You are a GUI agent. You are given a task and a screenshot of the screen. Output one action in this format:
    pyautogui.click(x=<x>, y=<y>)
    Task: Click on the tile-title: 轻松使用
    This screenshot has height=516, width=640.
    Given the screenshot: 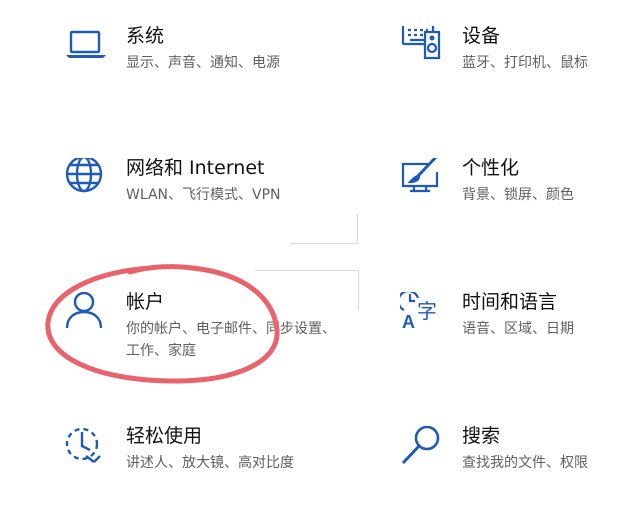 What is the action you would take?
    pyautogui.click(x=164, y=436)
    